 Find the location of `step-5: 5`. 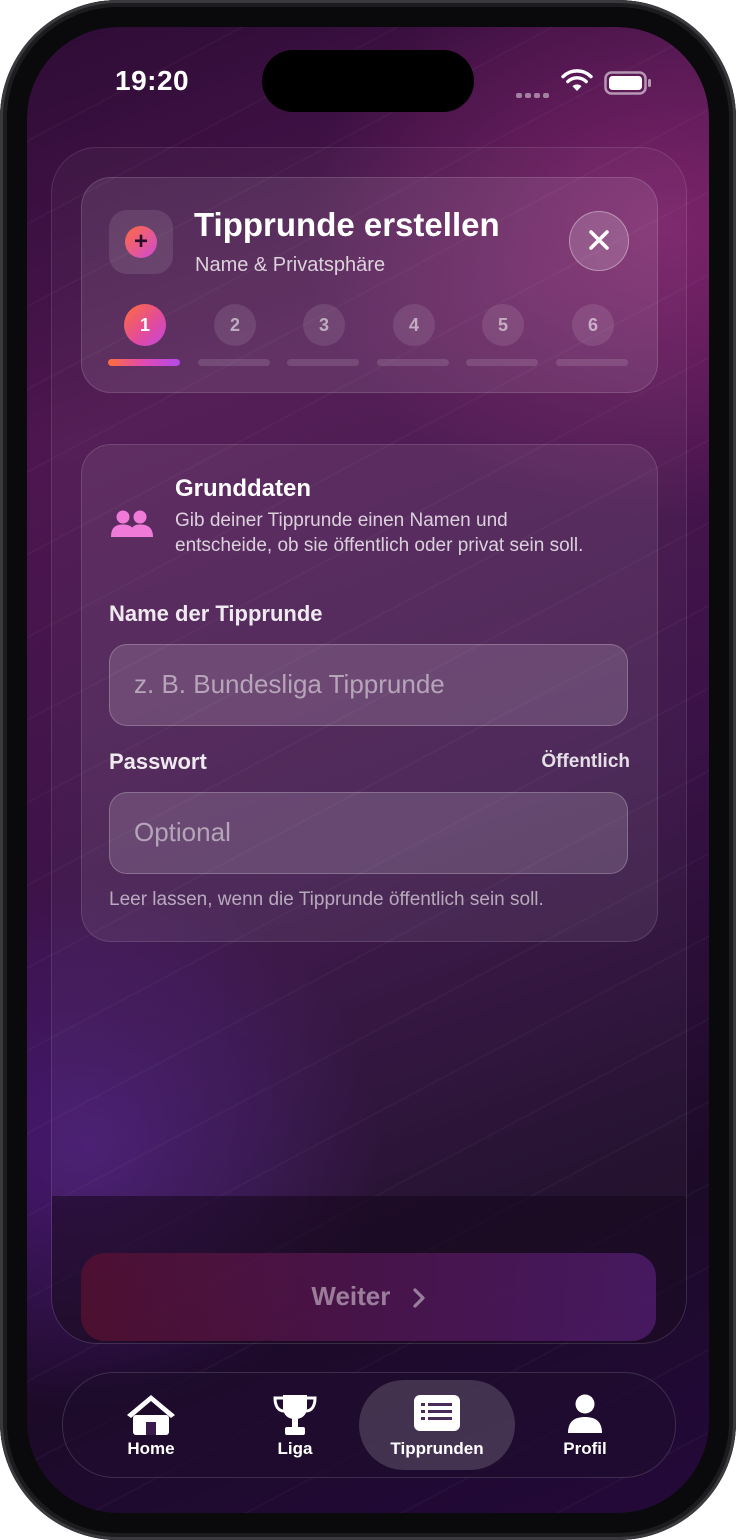

step-5: 5 is located at coordinates (503, 337).